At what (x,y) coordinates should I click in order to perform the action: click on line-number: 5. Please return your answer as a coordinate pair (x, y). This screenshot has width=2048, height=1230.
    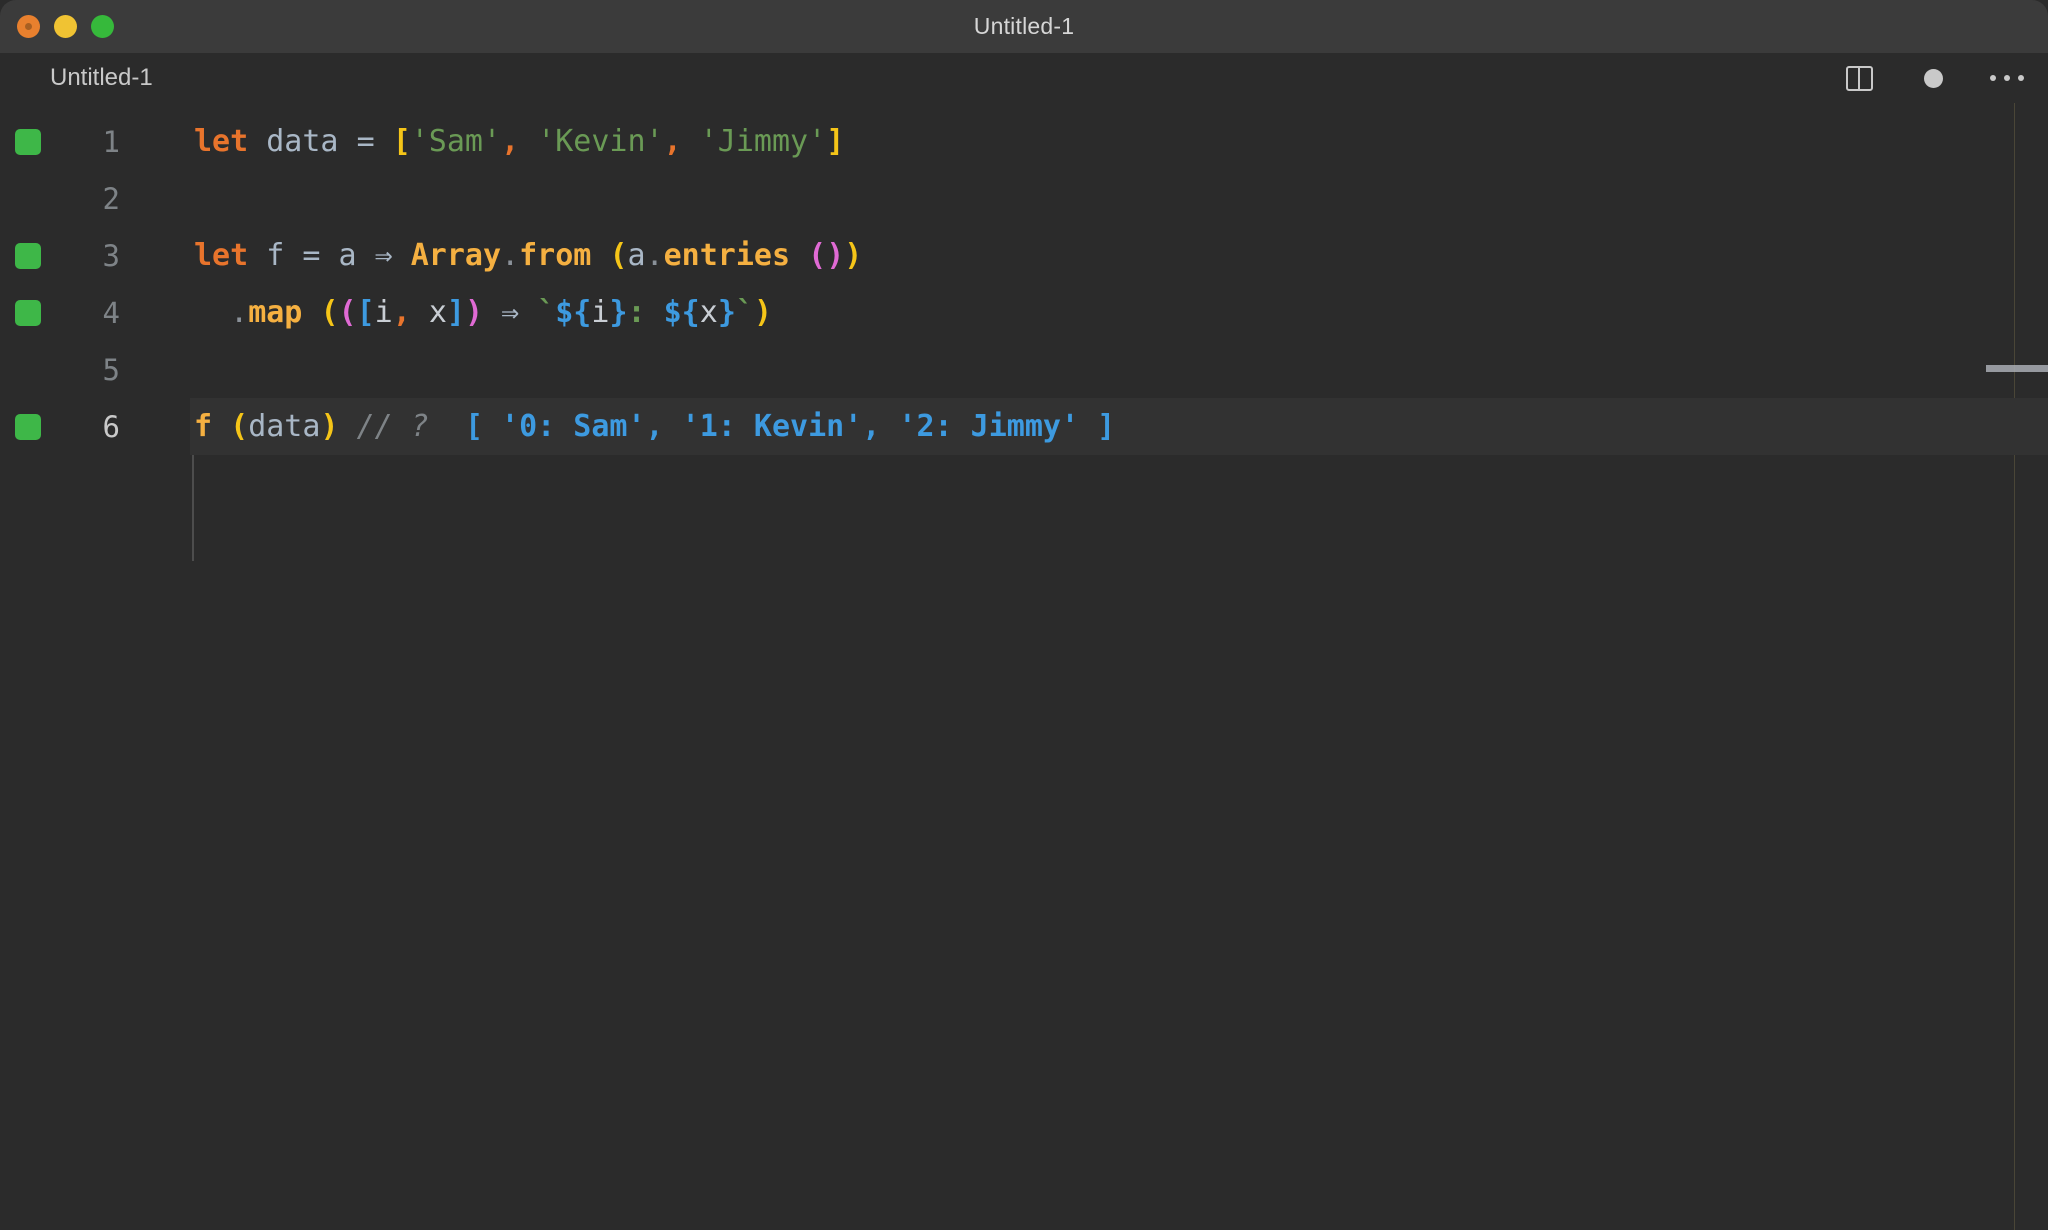
    Looking at the image, I should click on (111, 369).